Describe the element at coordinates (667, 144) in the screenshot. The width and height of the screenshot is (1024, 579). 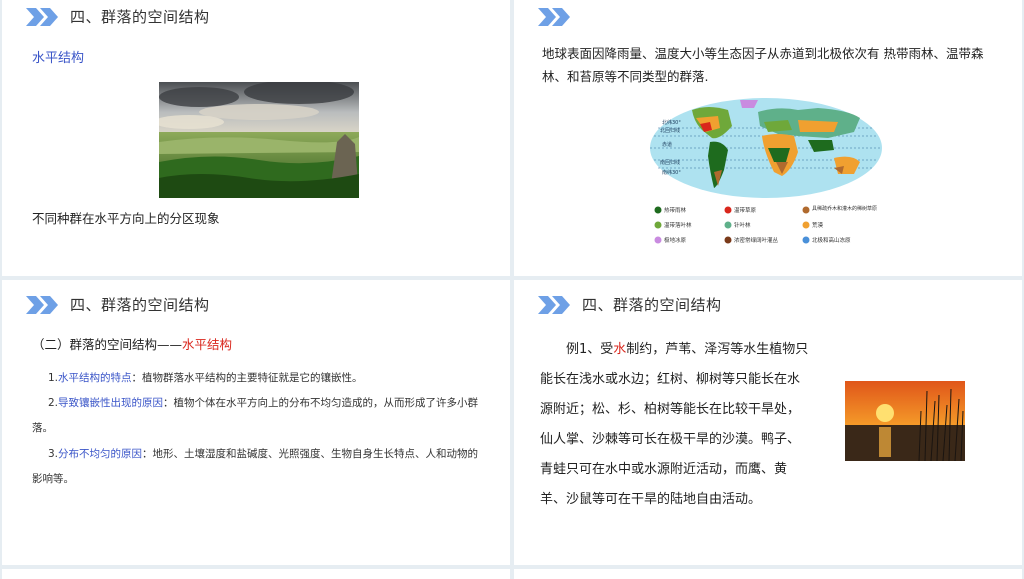
I see `lat-label: 赤道` at that location.